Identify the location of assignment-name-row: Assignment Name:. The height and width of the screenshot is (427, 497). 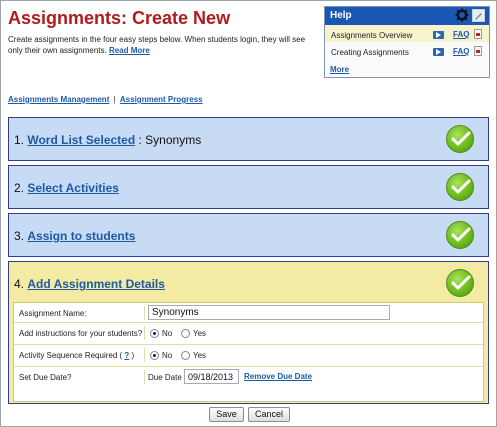
(248, 313).